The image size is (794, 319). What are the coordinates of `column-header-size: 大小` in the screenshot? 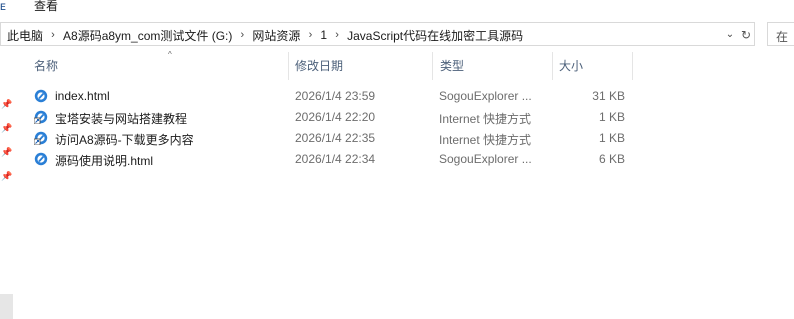 It's located at (594, 66).